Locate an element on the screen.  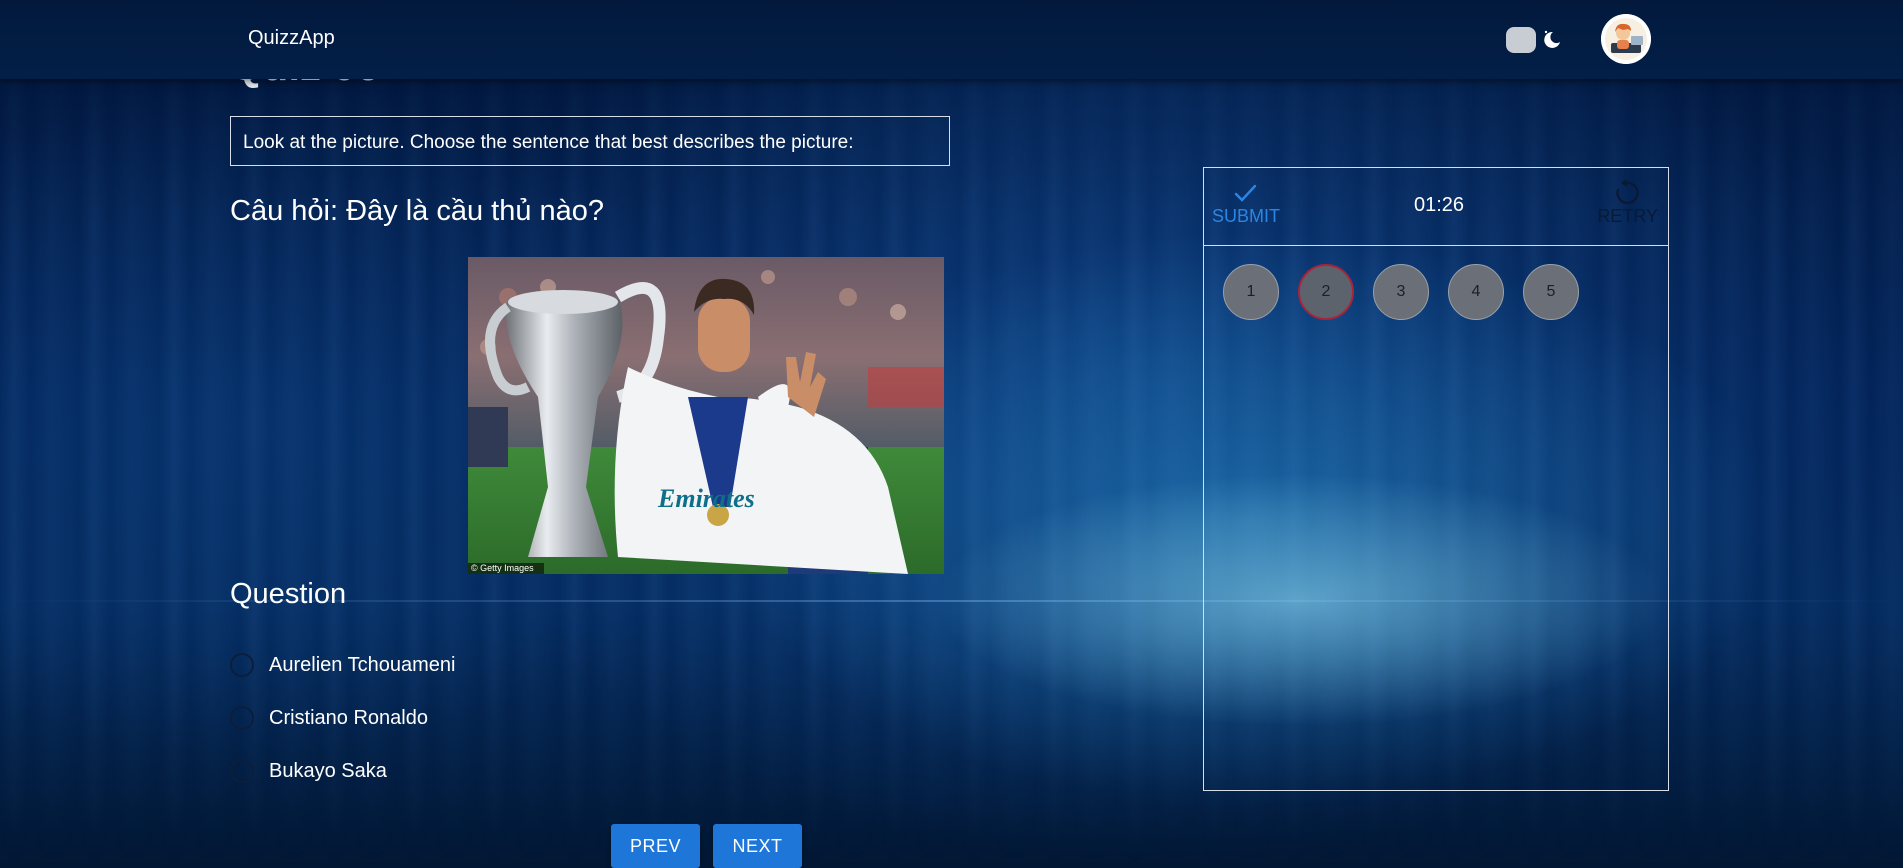
question-number-1: 1 is located at coordinates (1251, 292).